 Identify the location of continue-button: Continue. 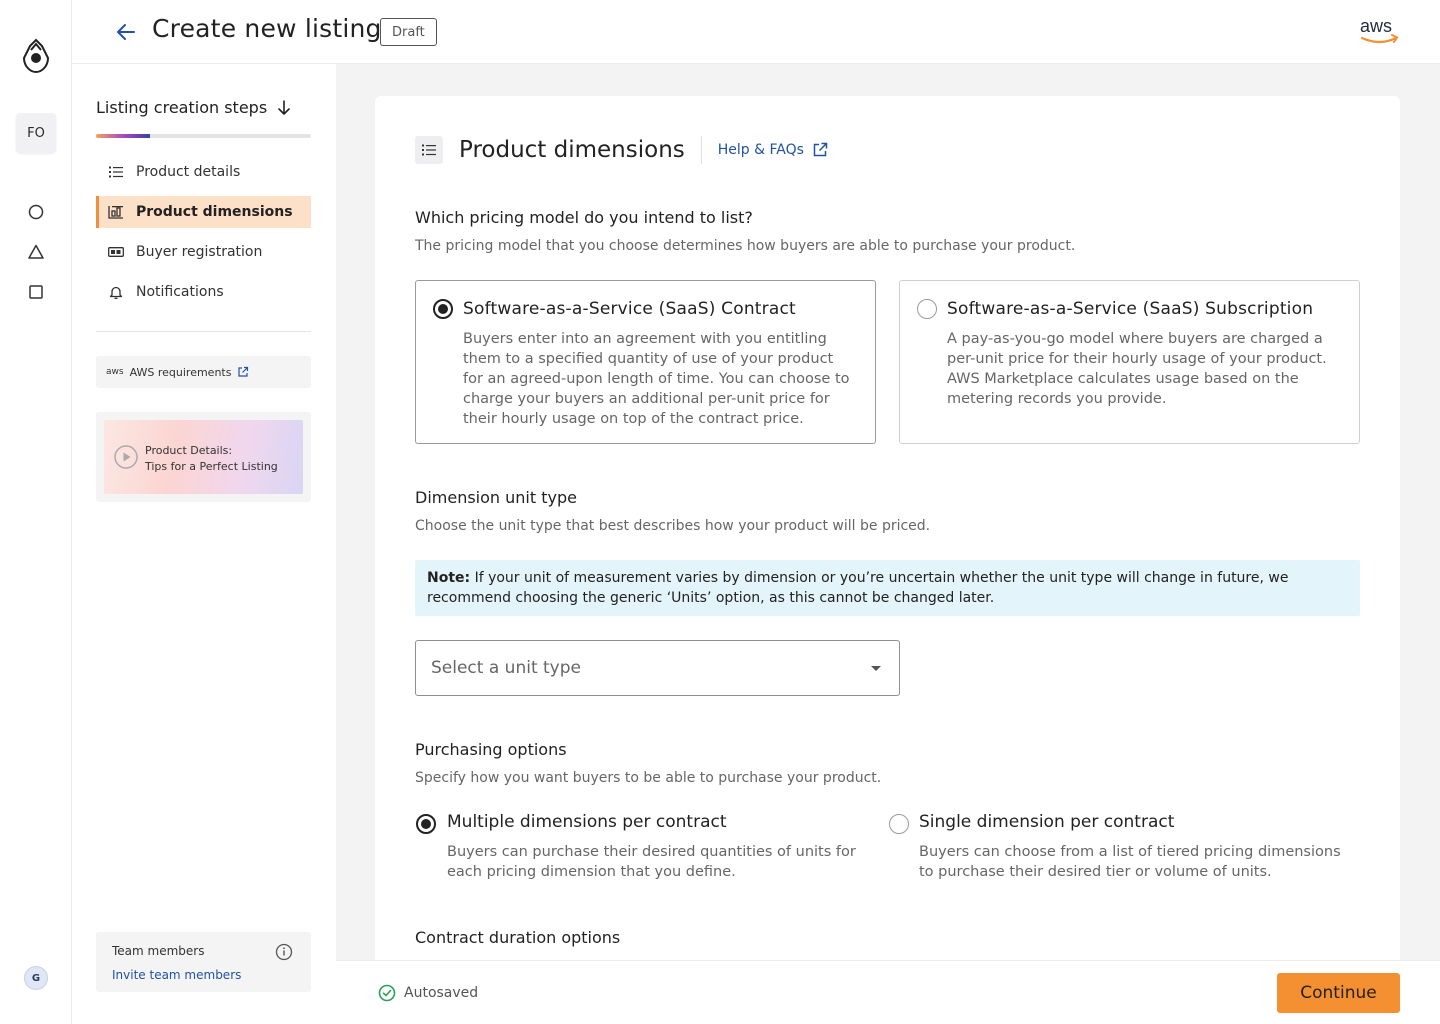
(1338, 993).